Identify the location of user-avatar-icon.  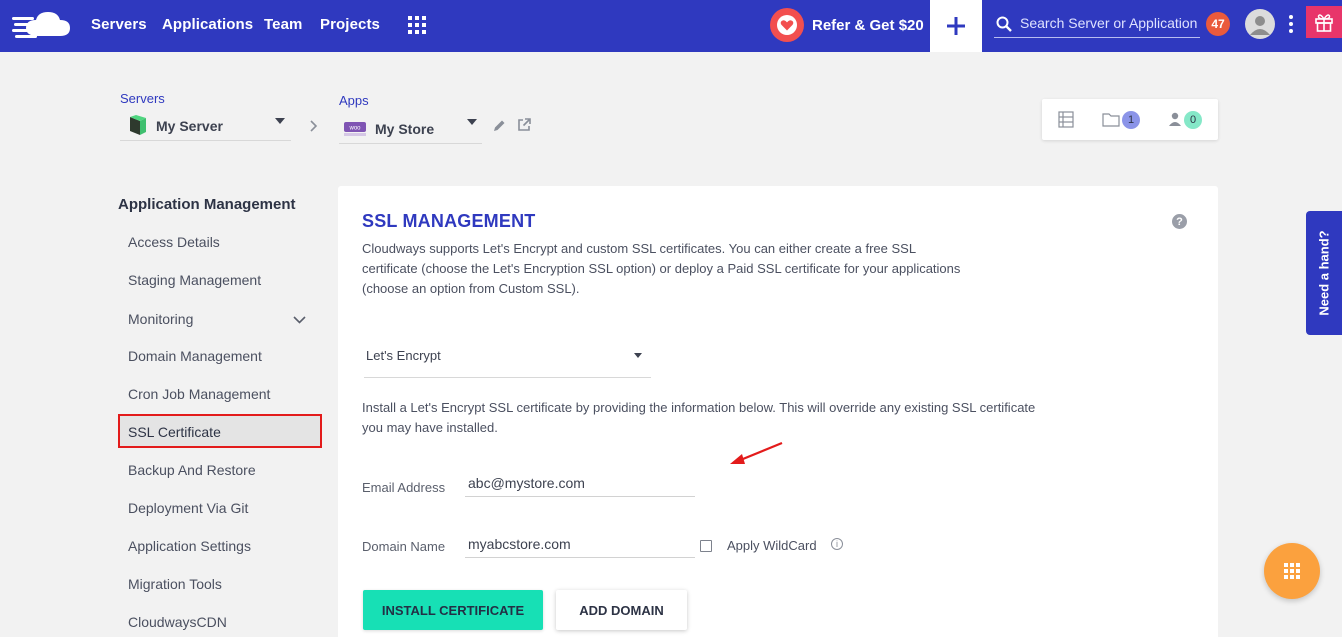
(1260, 24).